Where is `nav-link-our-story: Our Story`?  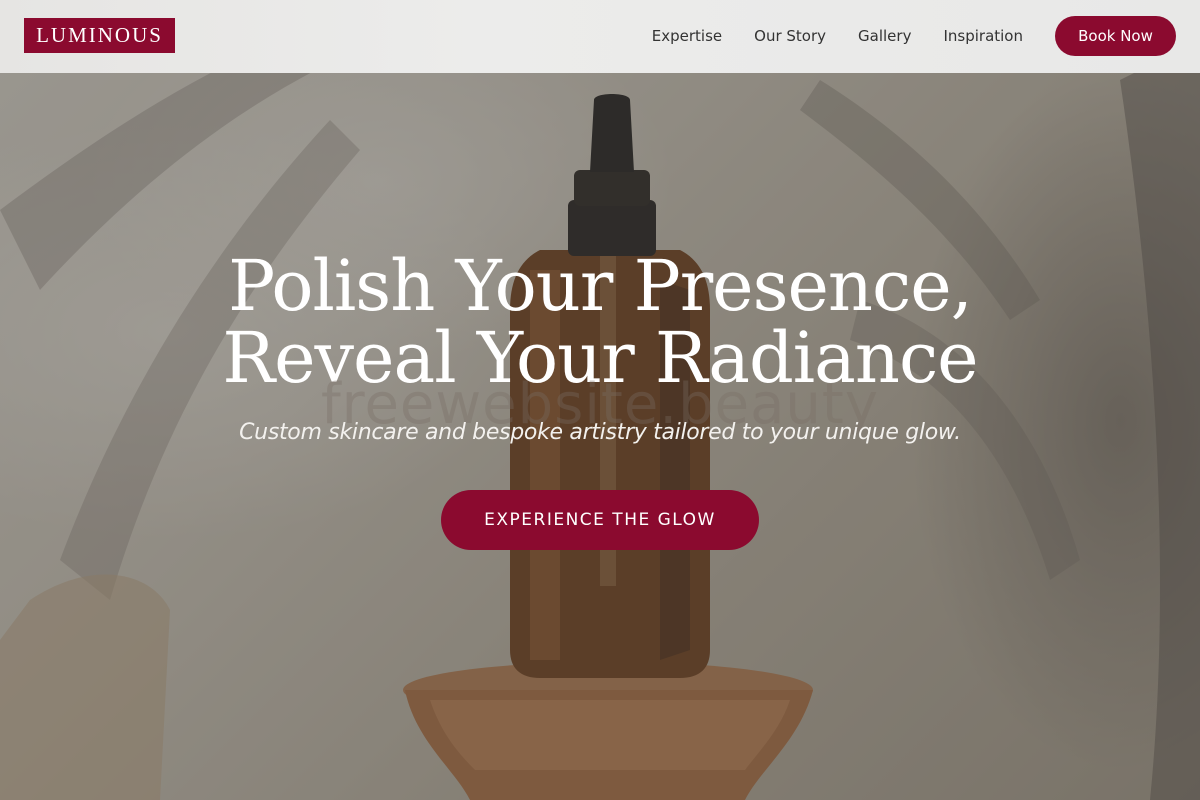 nav-link-our-story: Our Story is located at coordinates (790, 36).